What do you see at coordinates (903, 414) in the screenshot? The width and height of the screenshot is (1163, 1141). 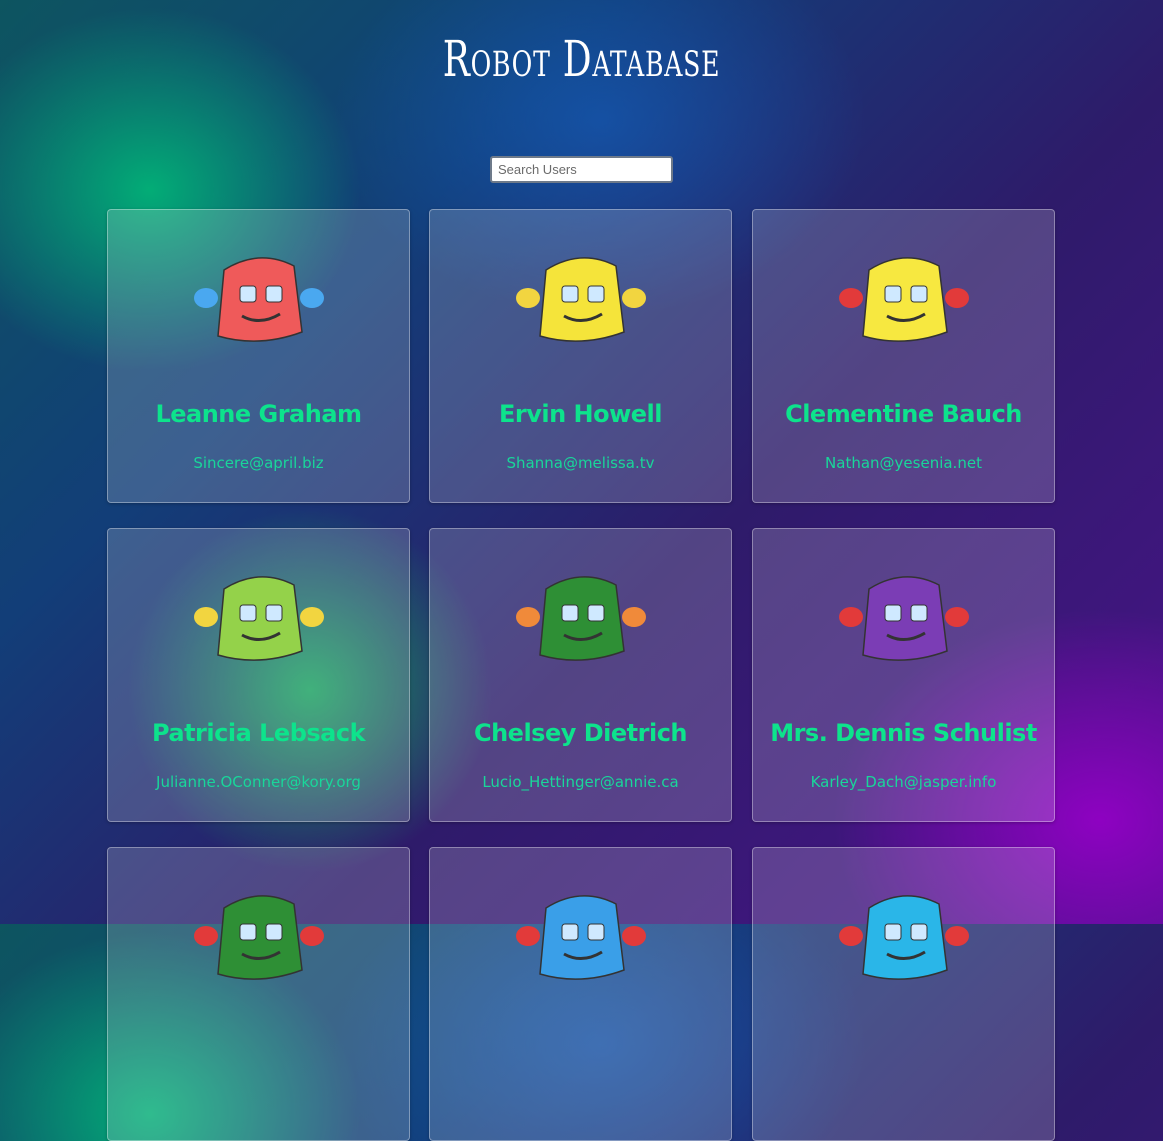 I see `robot-name: Clementine Bauch` at bounding box center [903, 414].